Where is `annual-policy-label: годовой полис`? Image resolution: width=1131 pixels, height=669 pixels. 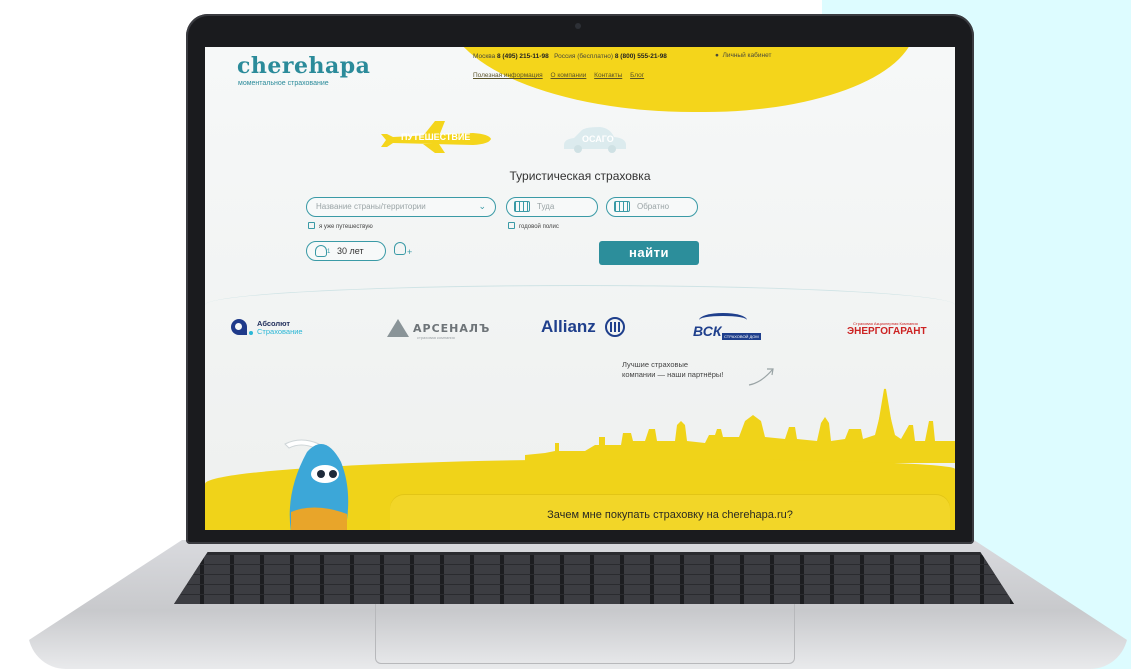 annual-policy-label: годовой полис is located at coordinates (539, 227).